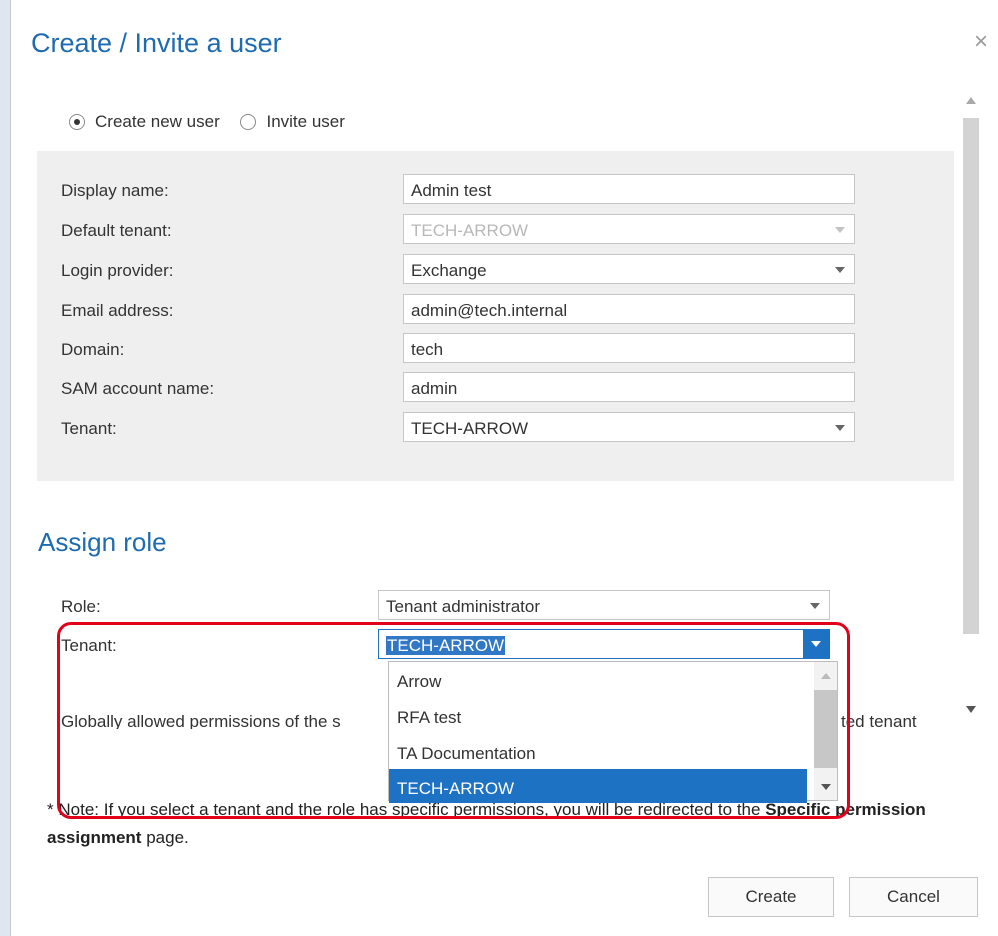 This screenshot has width=998, height=936. Describe the element at coordinates (138, 388) in the screenshot. I see `sam-account-label: SAM account name:` at that location.